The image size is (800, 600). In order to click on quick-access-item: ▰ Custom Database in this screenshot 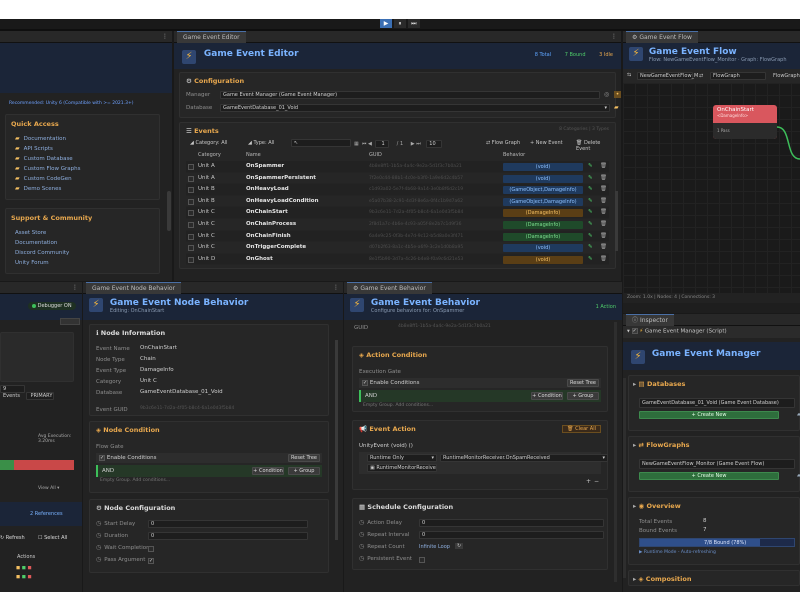, I will do `click(82, 159)`.